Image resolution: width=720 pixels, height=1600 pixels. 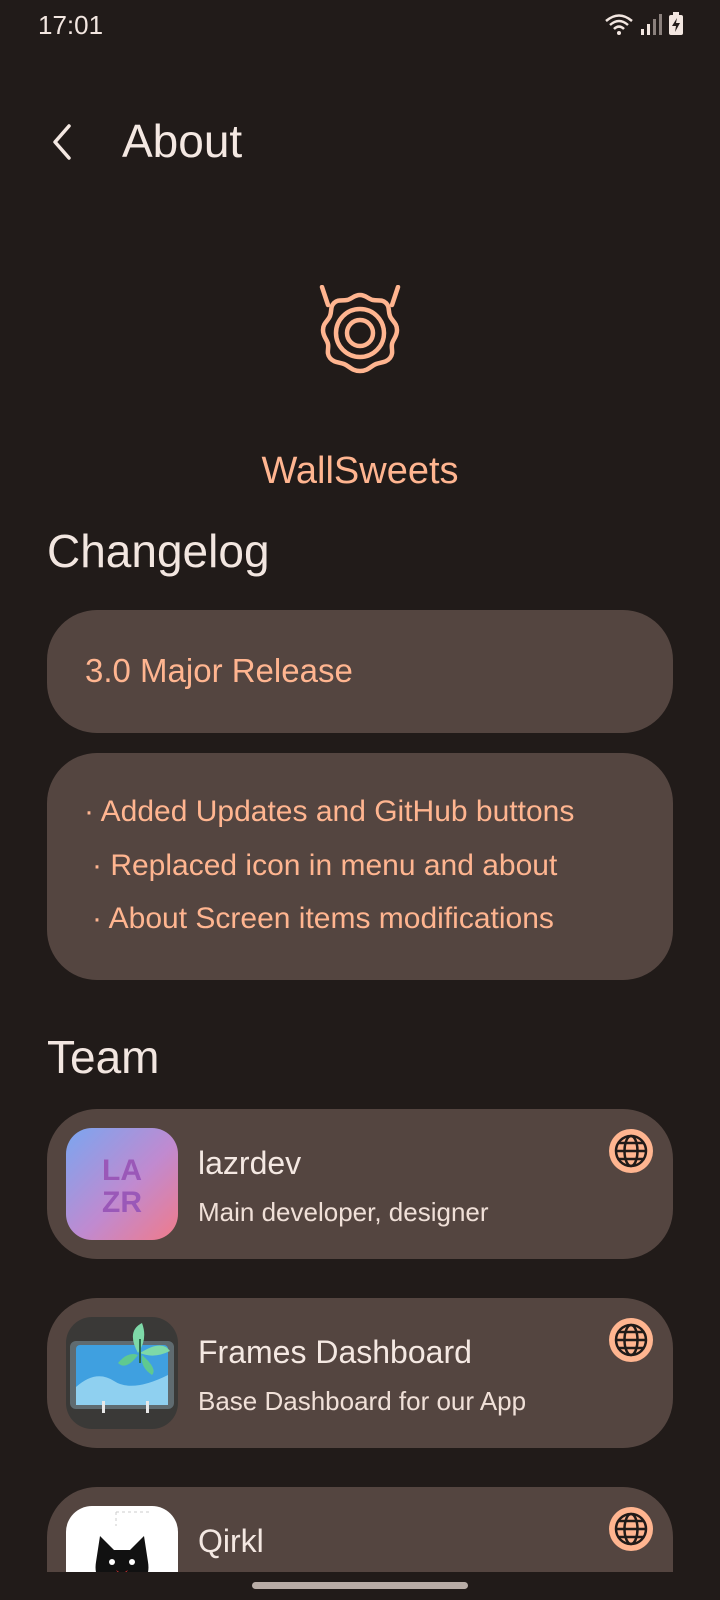 I want to click on qirkl-cat-logo-avatar, so click(x=122, y=1539).